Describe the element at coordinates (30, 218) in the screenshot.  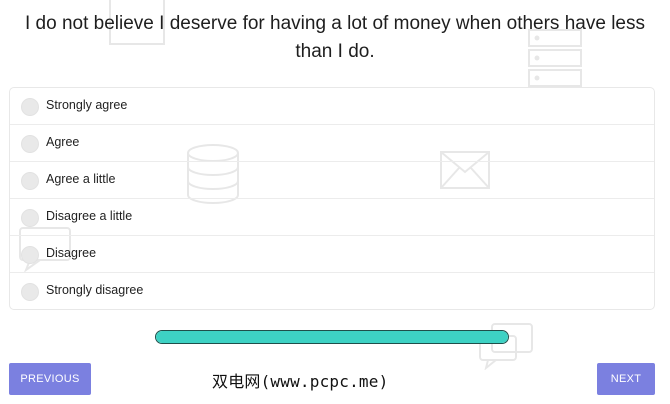
I see `radio-disagree-a-little` at that location.